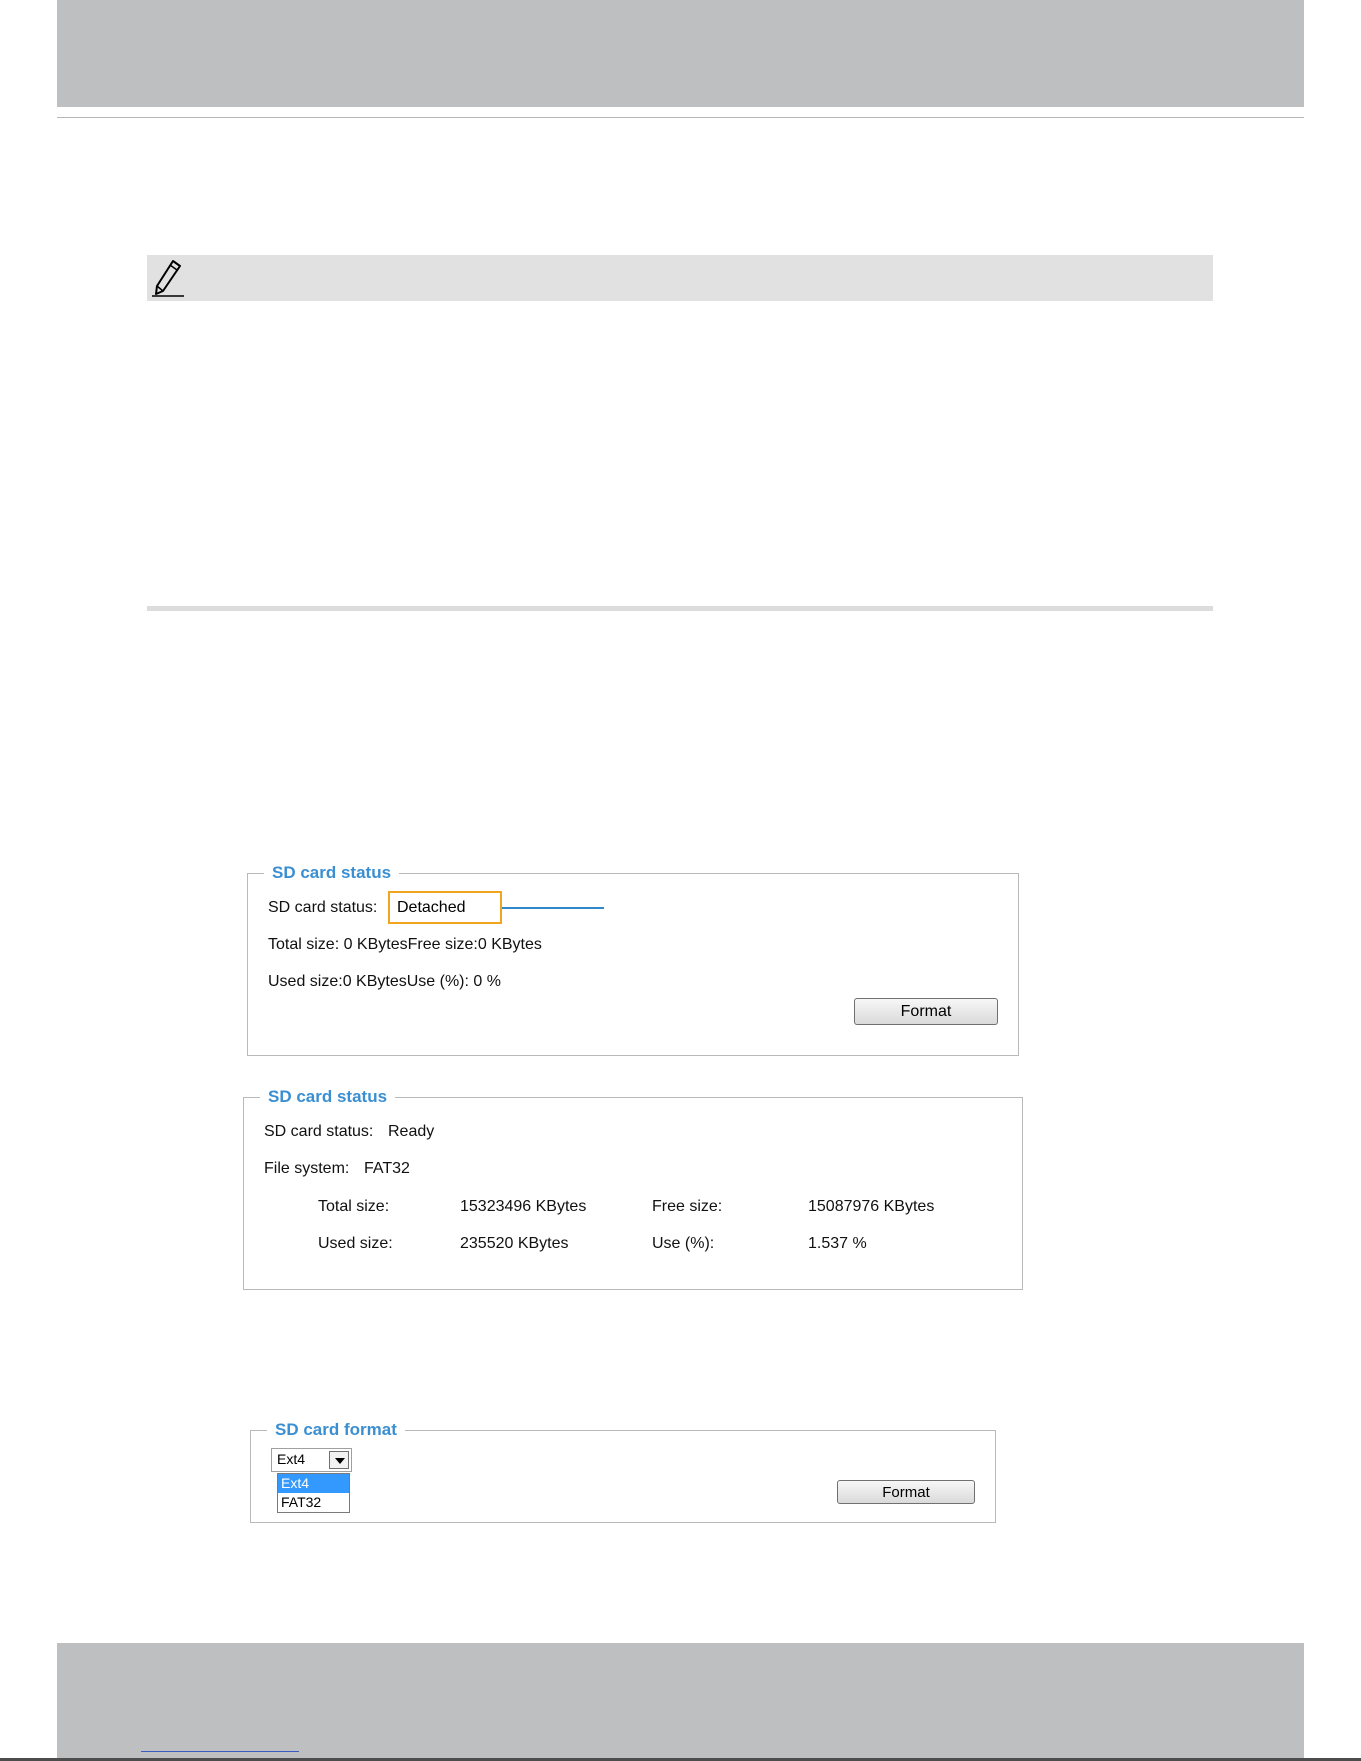 The height and width of the screenshot is (1761, 1361). What do you see at coordinates (514, 1243) in the screenshot?
I see `used-size-value: 235520 KBytes` at bounding box center [514, 1243].